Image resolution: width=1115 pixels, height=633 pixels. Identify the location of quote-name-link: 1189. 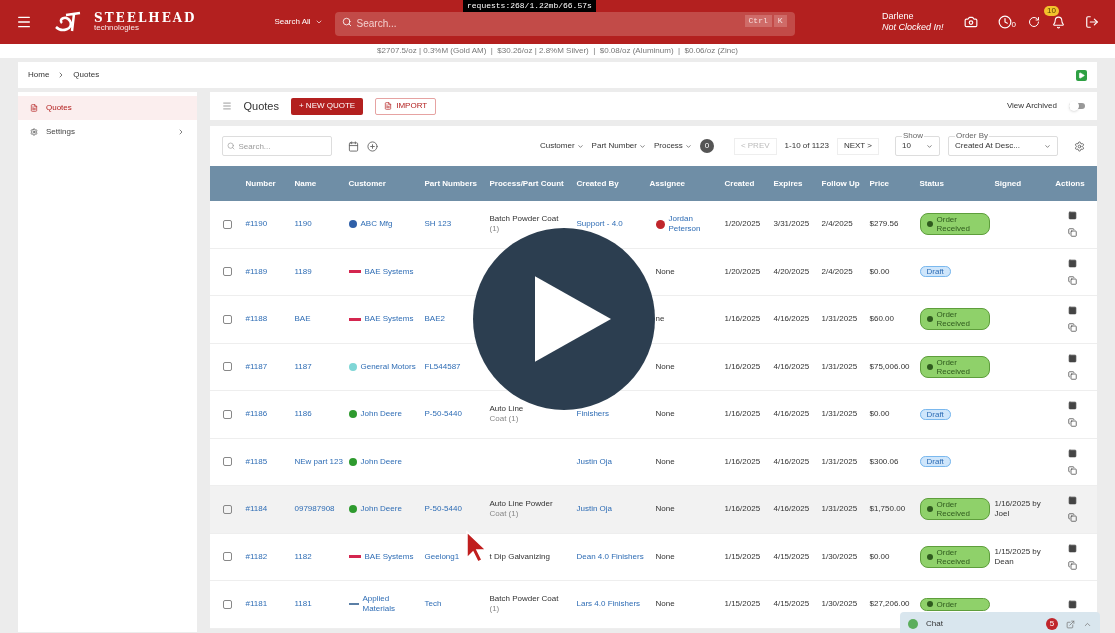
(303, 271).